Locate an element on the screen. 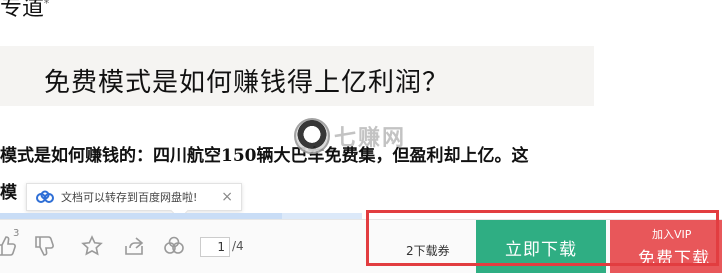  top-partial-label: 专道 is located at coordinates (22, 10).